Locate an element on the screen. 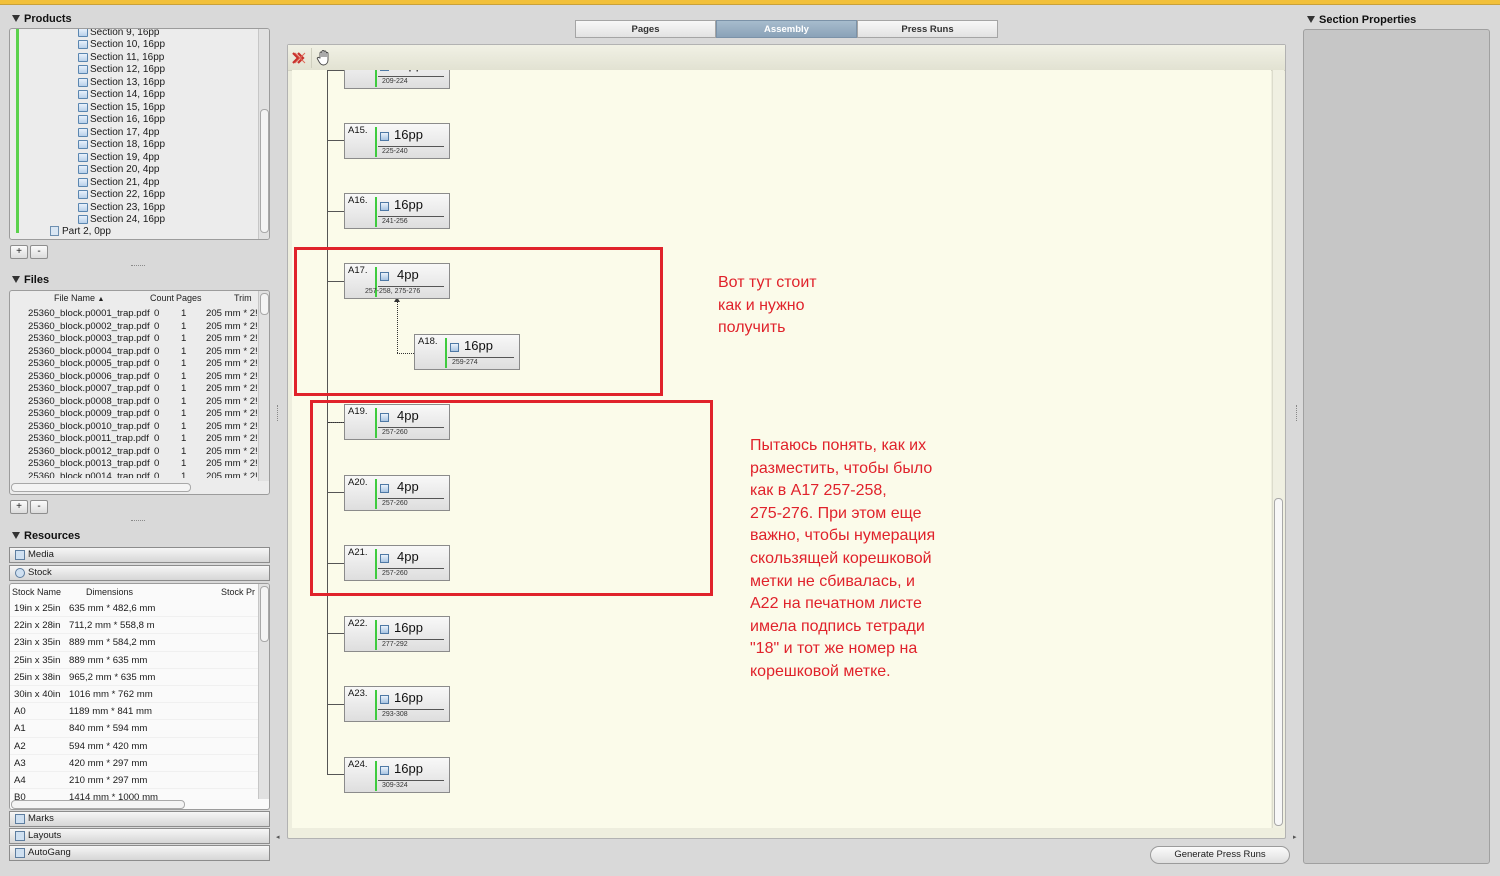  remove-product-button: - is located at coordinates (39, 252).